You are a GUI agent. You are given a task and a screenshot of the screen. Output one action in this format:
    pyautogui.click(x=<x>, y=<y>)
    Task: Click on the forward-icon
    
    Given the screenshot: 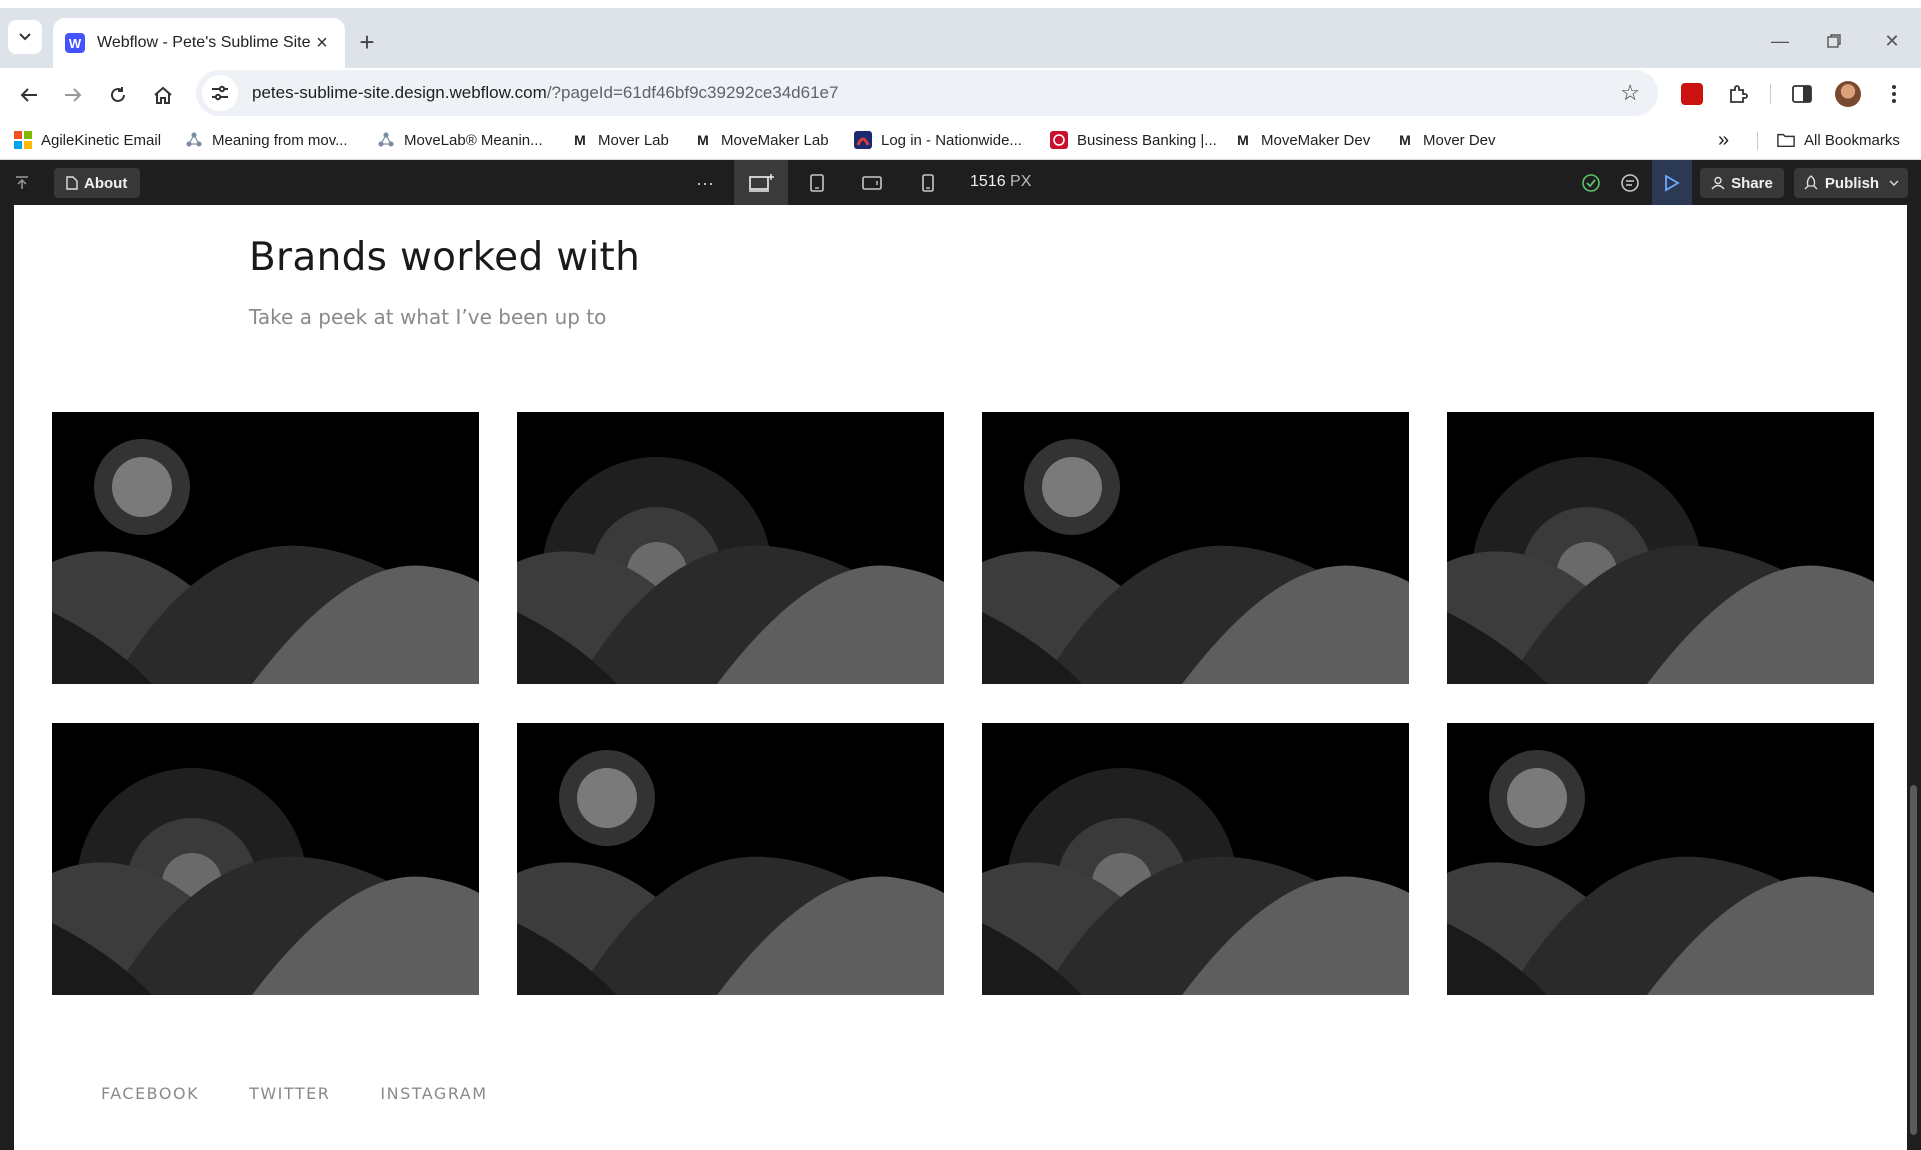 What is the action you would take?
    pyautogui.click(x=73, y=95)
    